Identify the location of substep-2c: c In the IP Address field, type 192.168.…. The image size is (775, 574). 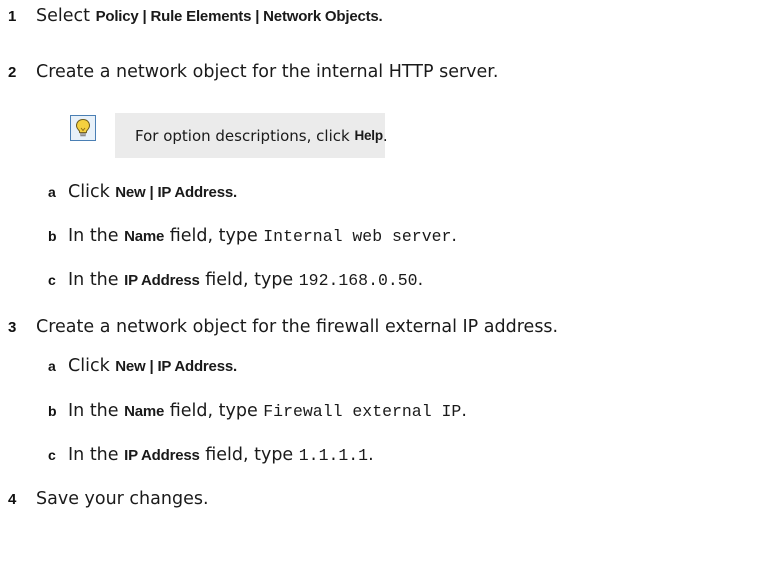
(236, 280).